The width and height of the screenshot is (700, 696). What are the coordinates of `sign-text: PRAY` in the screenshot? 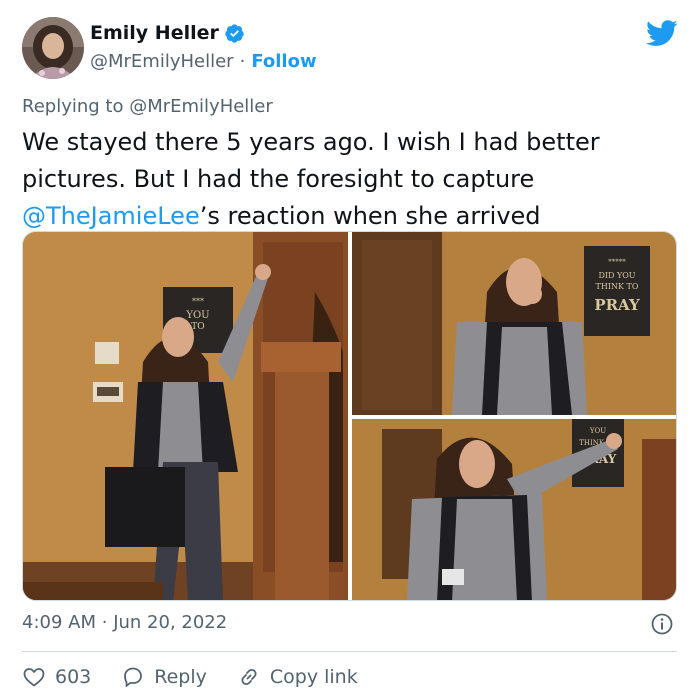 It's located at (617, 305).